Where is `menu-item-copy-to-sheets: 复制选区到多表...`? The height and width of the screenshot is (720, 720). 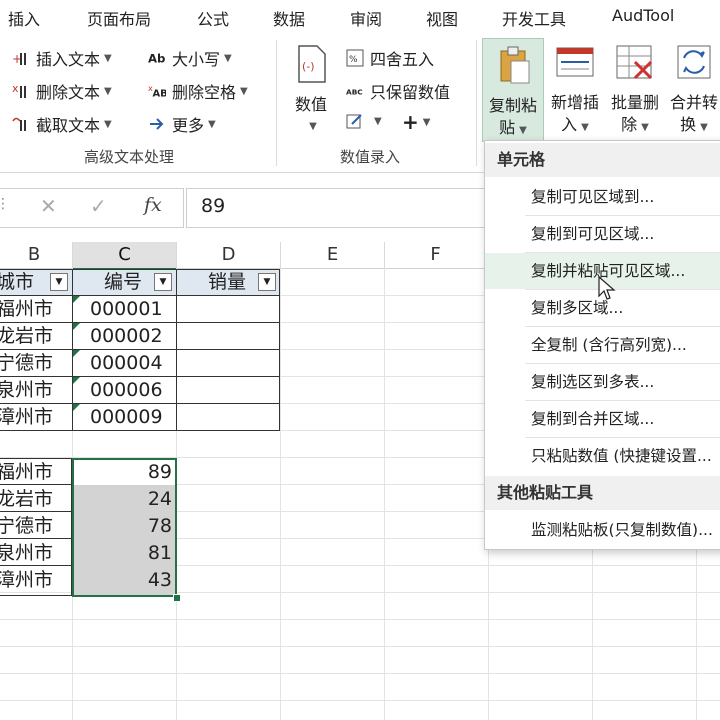
menu-item-copy-to-sheets: 复制选区到多表... is located at coordinates (602, 382).